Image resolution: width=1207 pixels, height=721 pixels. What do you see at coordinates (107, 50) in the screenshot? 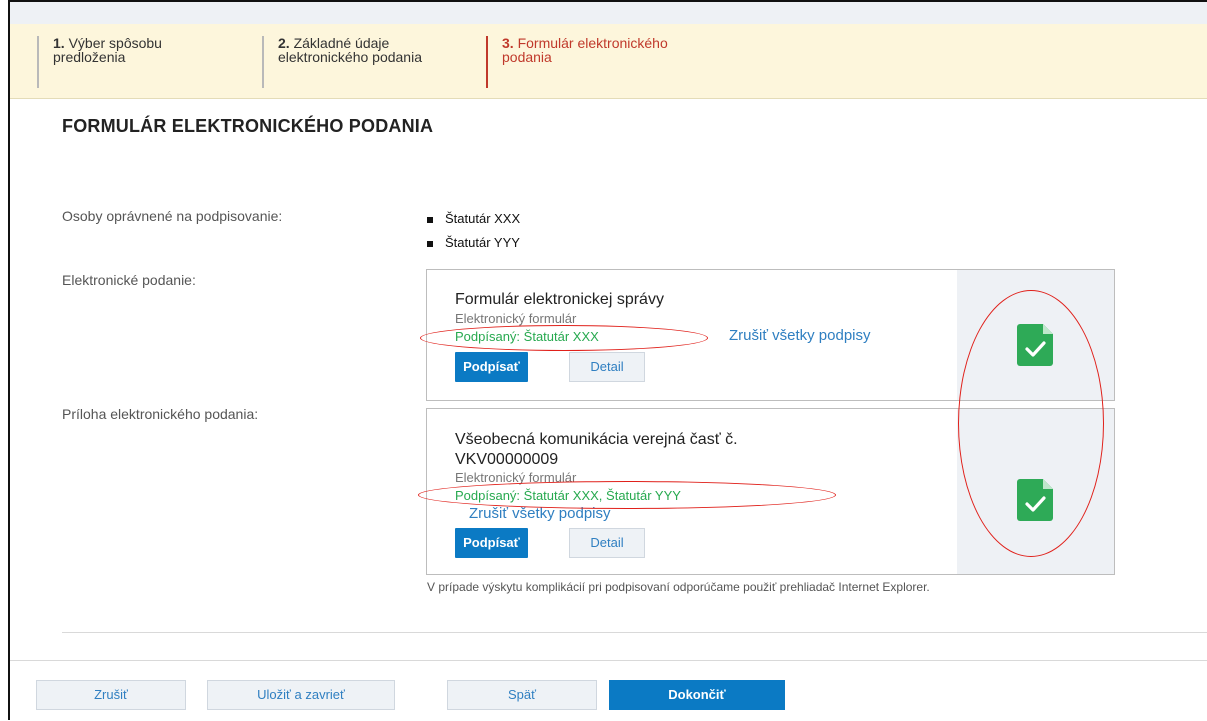
I see `step-label: Výber spôsobu predloženia` at bounding box center [107, 50].